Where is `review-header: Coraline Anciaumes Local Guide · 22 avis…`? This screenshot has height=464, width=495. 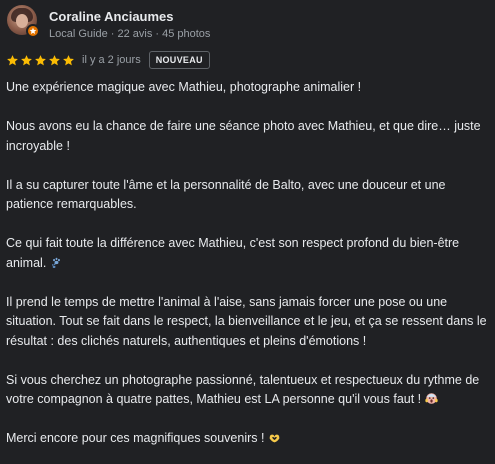 review-header: Coraline Anciaumes Local Guide · 22 avis… is located at coordinates (247, 23).